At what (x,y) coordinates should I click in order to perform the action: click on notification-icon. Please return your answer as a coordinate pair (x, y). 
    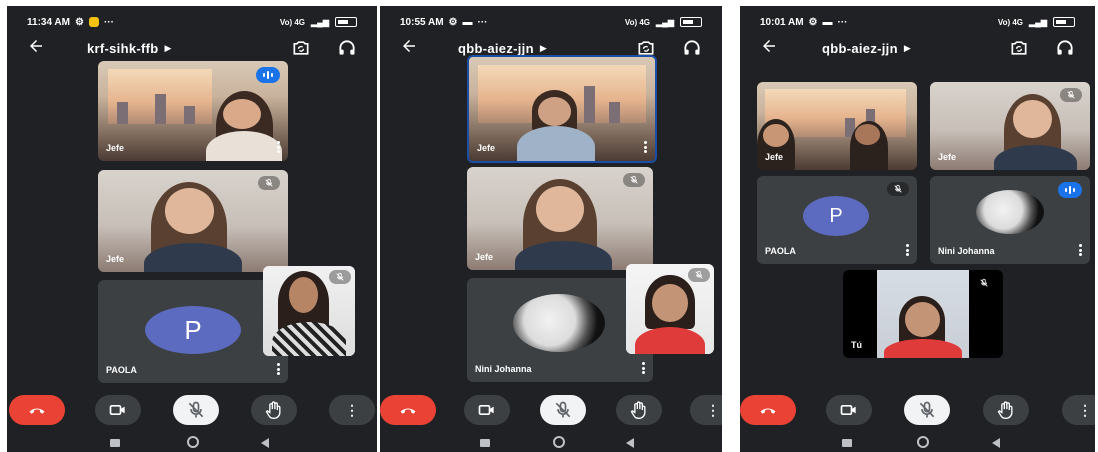
    Looking at the image, I should click on (93, 22).